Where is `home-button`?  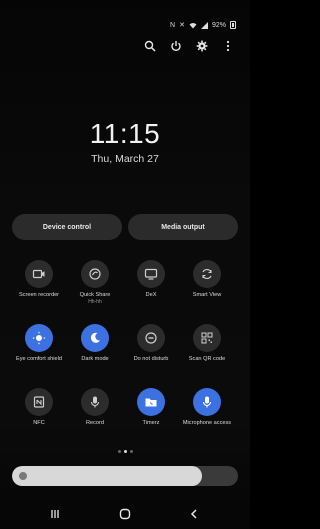 home-button is located at coordinates (125, 514).